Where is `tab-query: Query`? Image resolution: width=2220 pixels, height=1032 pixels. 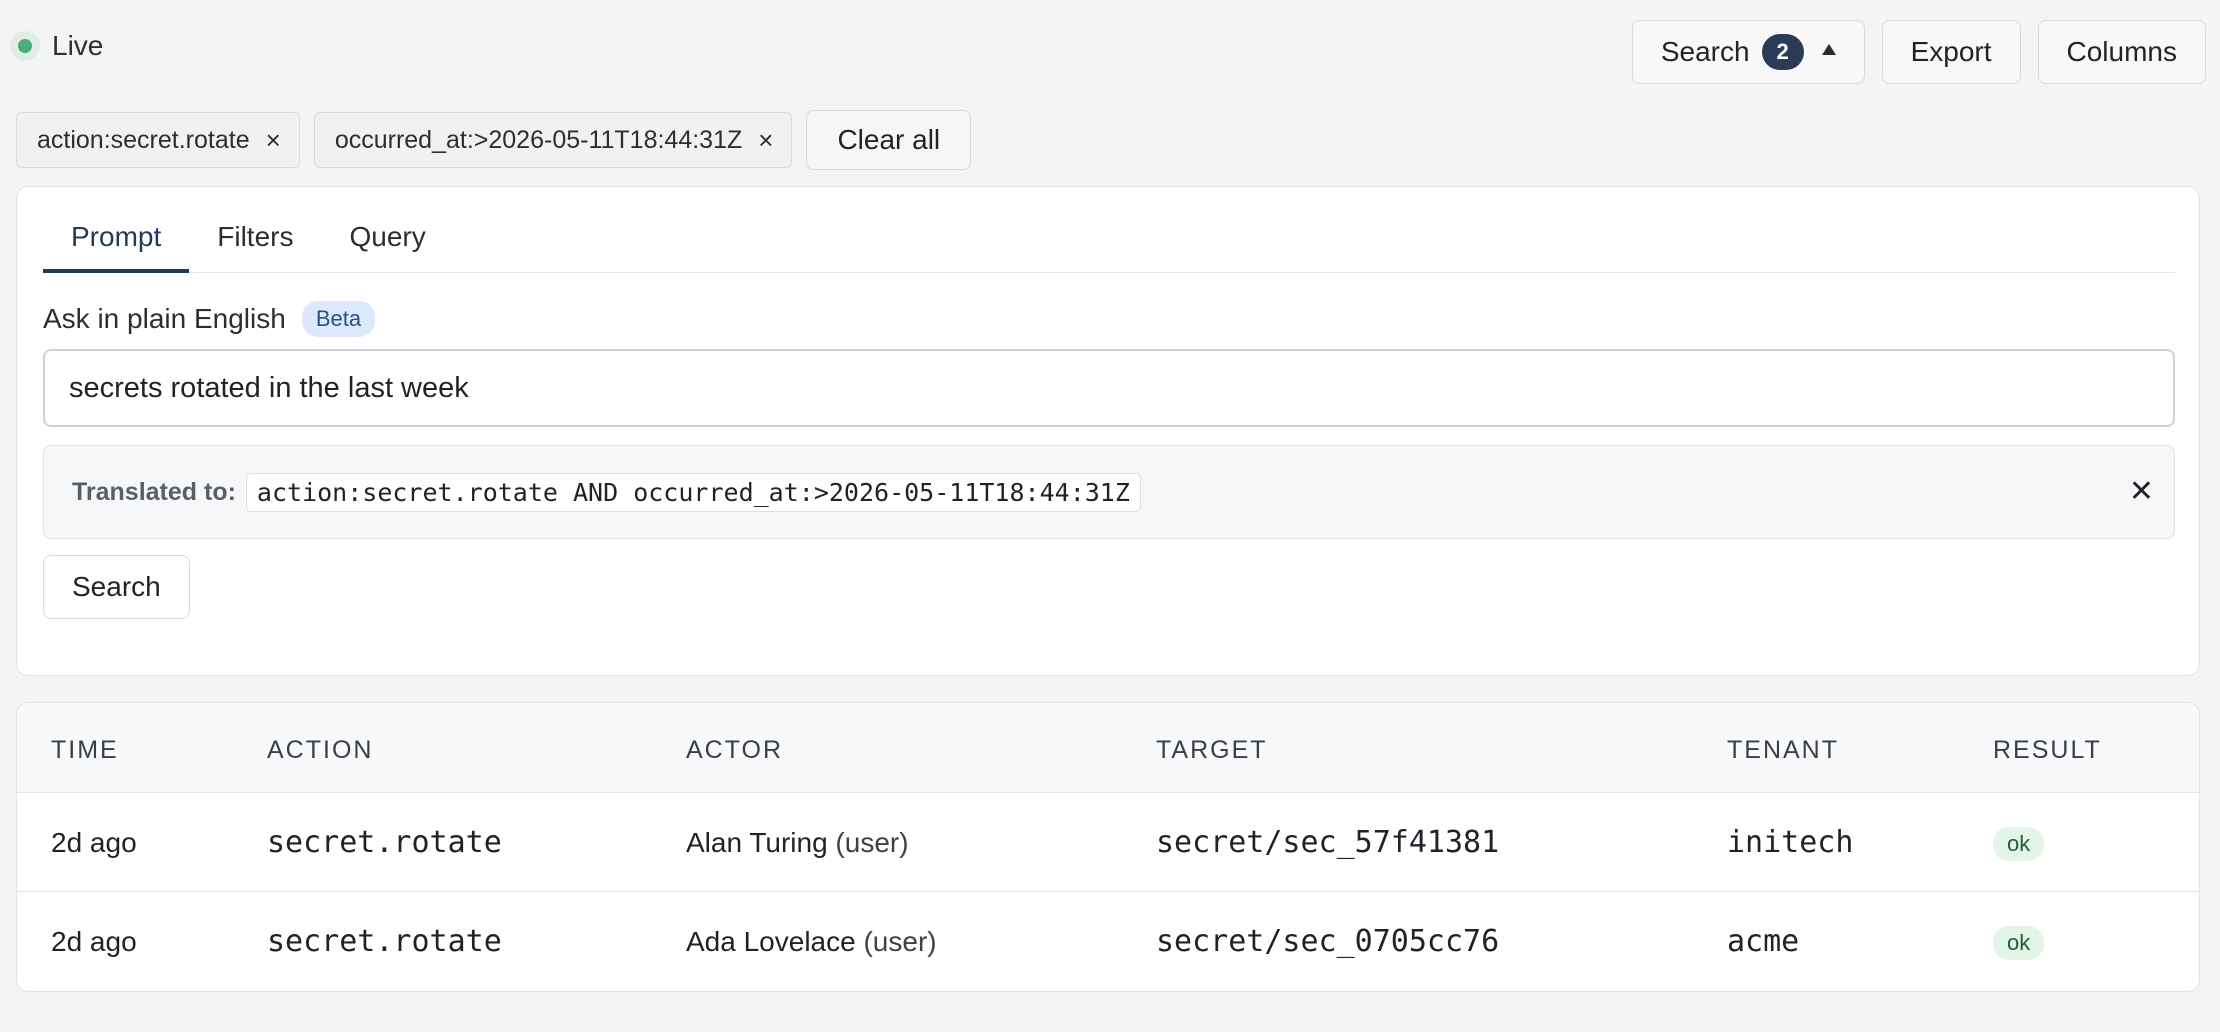 tab-query: Query is located at coordinates (387, 230).